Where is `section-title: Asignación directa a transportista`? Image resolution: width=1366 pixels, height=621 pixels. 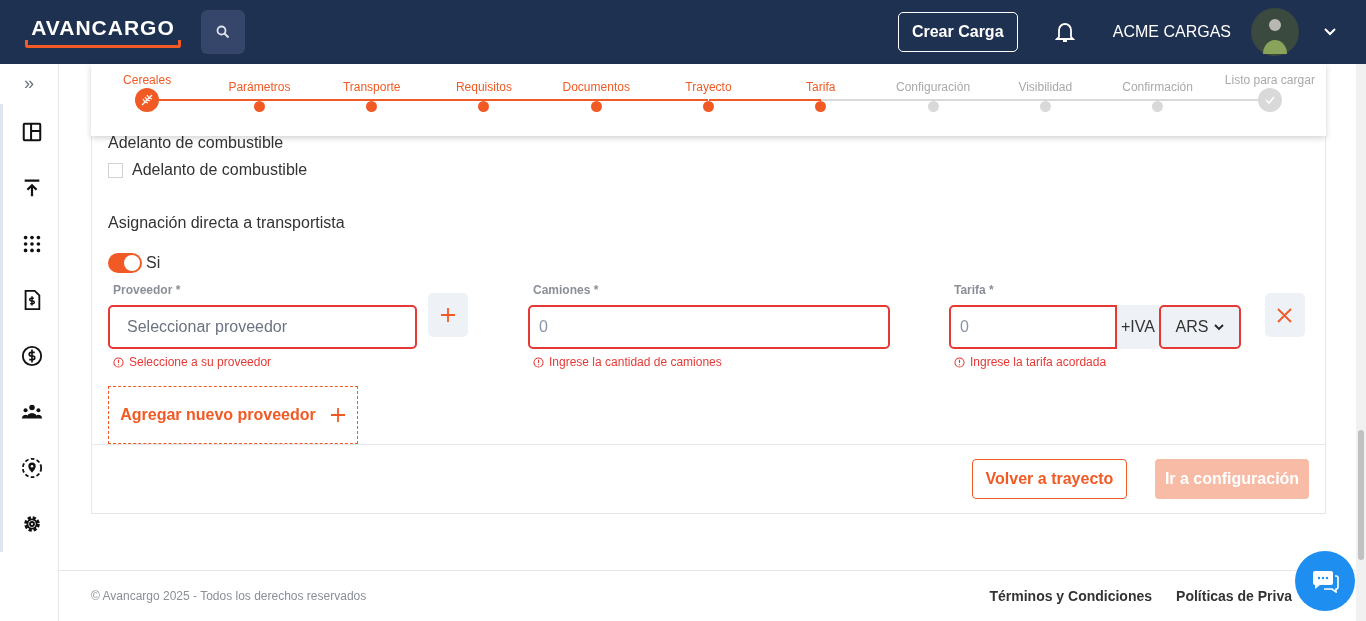
section-title: Asignación directa a transportista is located at coordinates (227, 223).